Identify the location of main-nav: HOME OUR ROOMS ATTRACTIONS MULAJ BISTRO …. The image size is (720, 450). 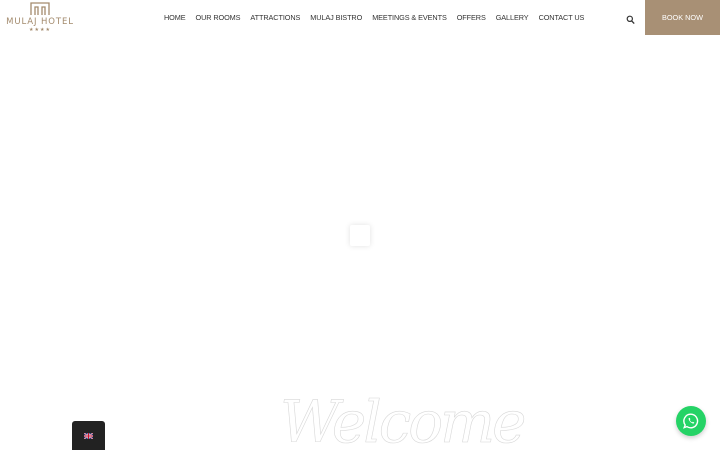
(374, 17).